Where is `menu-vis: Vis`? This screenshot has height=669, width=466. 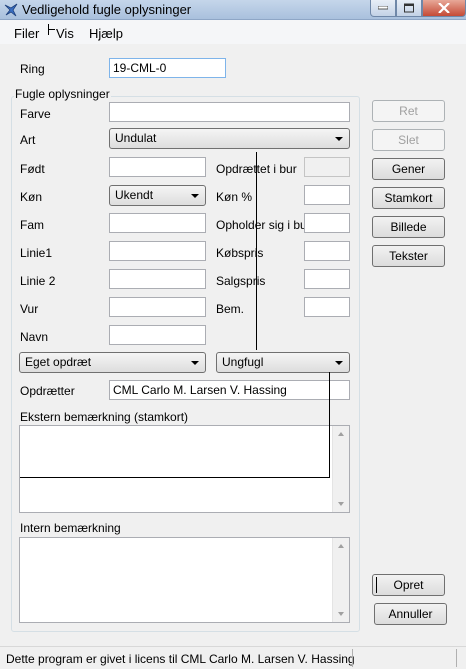
menu-vis: Vis is located at coordinates (65, 33).